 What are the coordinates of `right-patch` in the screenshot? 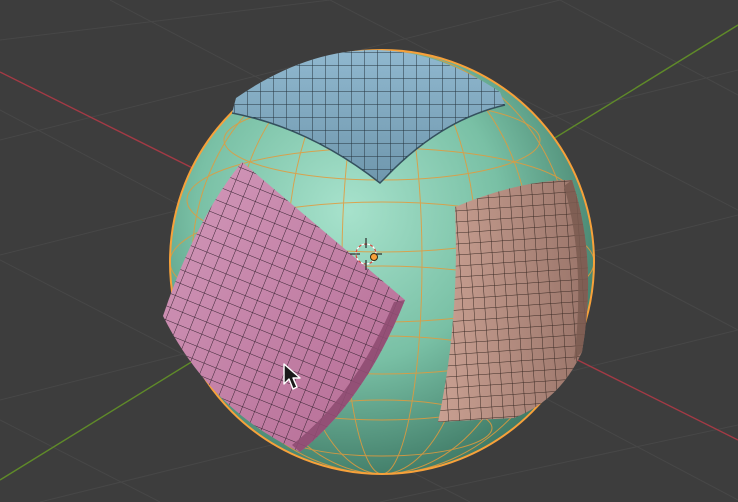 It's located at (513, 301).